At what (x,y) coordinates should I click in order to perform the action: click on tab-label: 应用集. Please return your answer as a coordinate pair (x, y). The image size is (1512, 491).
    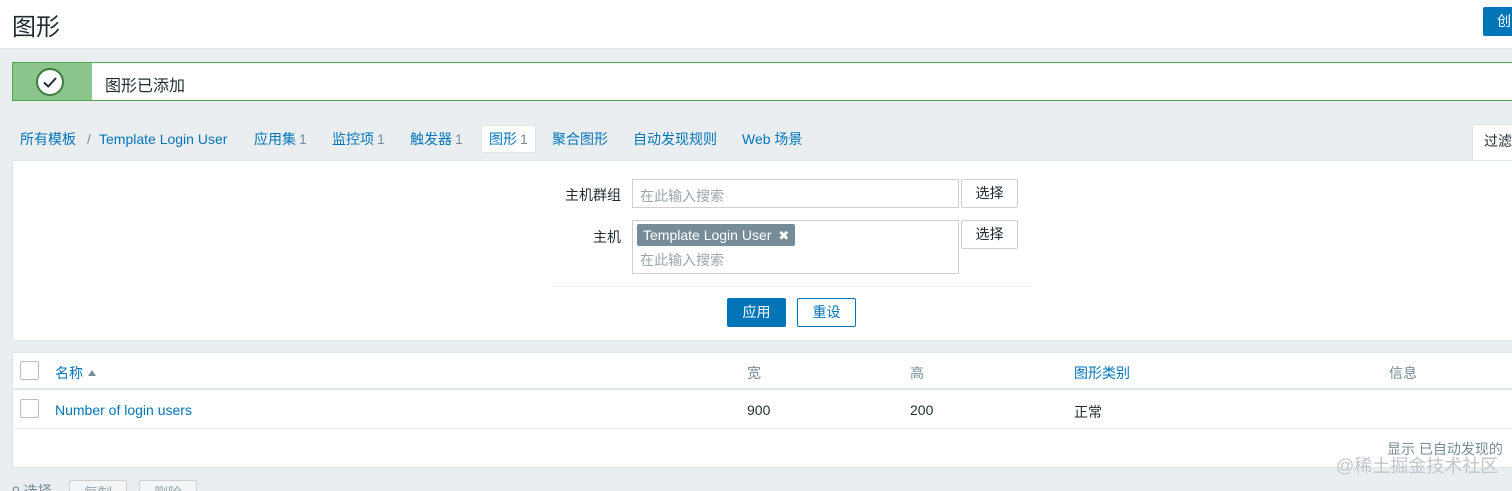
    Looking at the image, I should click on (275, 139).